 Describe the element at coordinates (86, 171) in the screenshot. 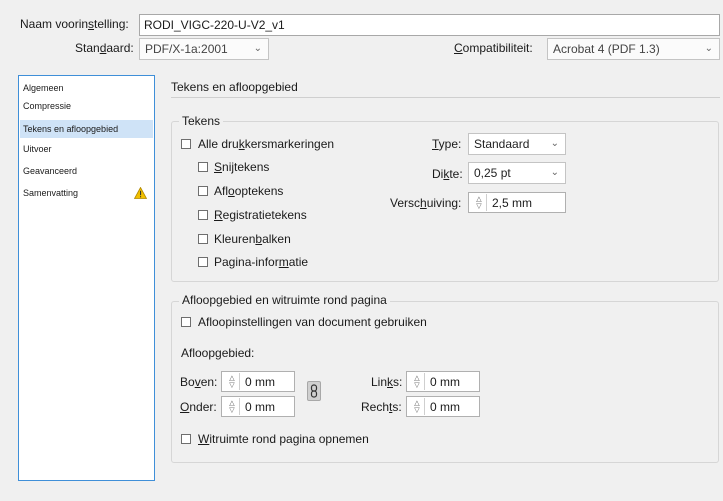

I see `sidebar-item-geavanceerd: Geavanceerd` at that location.